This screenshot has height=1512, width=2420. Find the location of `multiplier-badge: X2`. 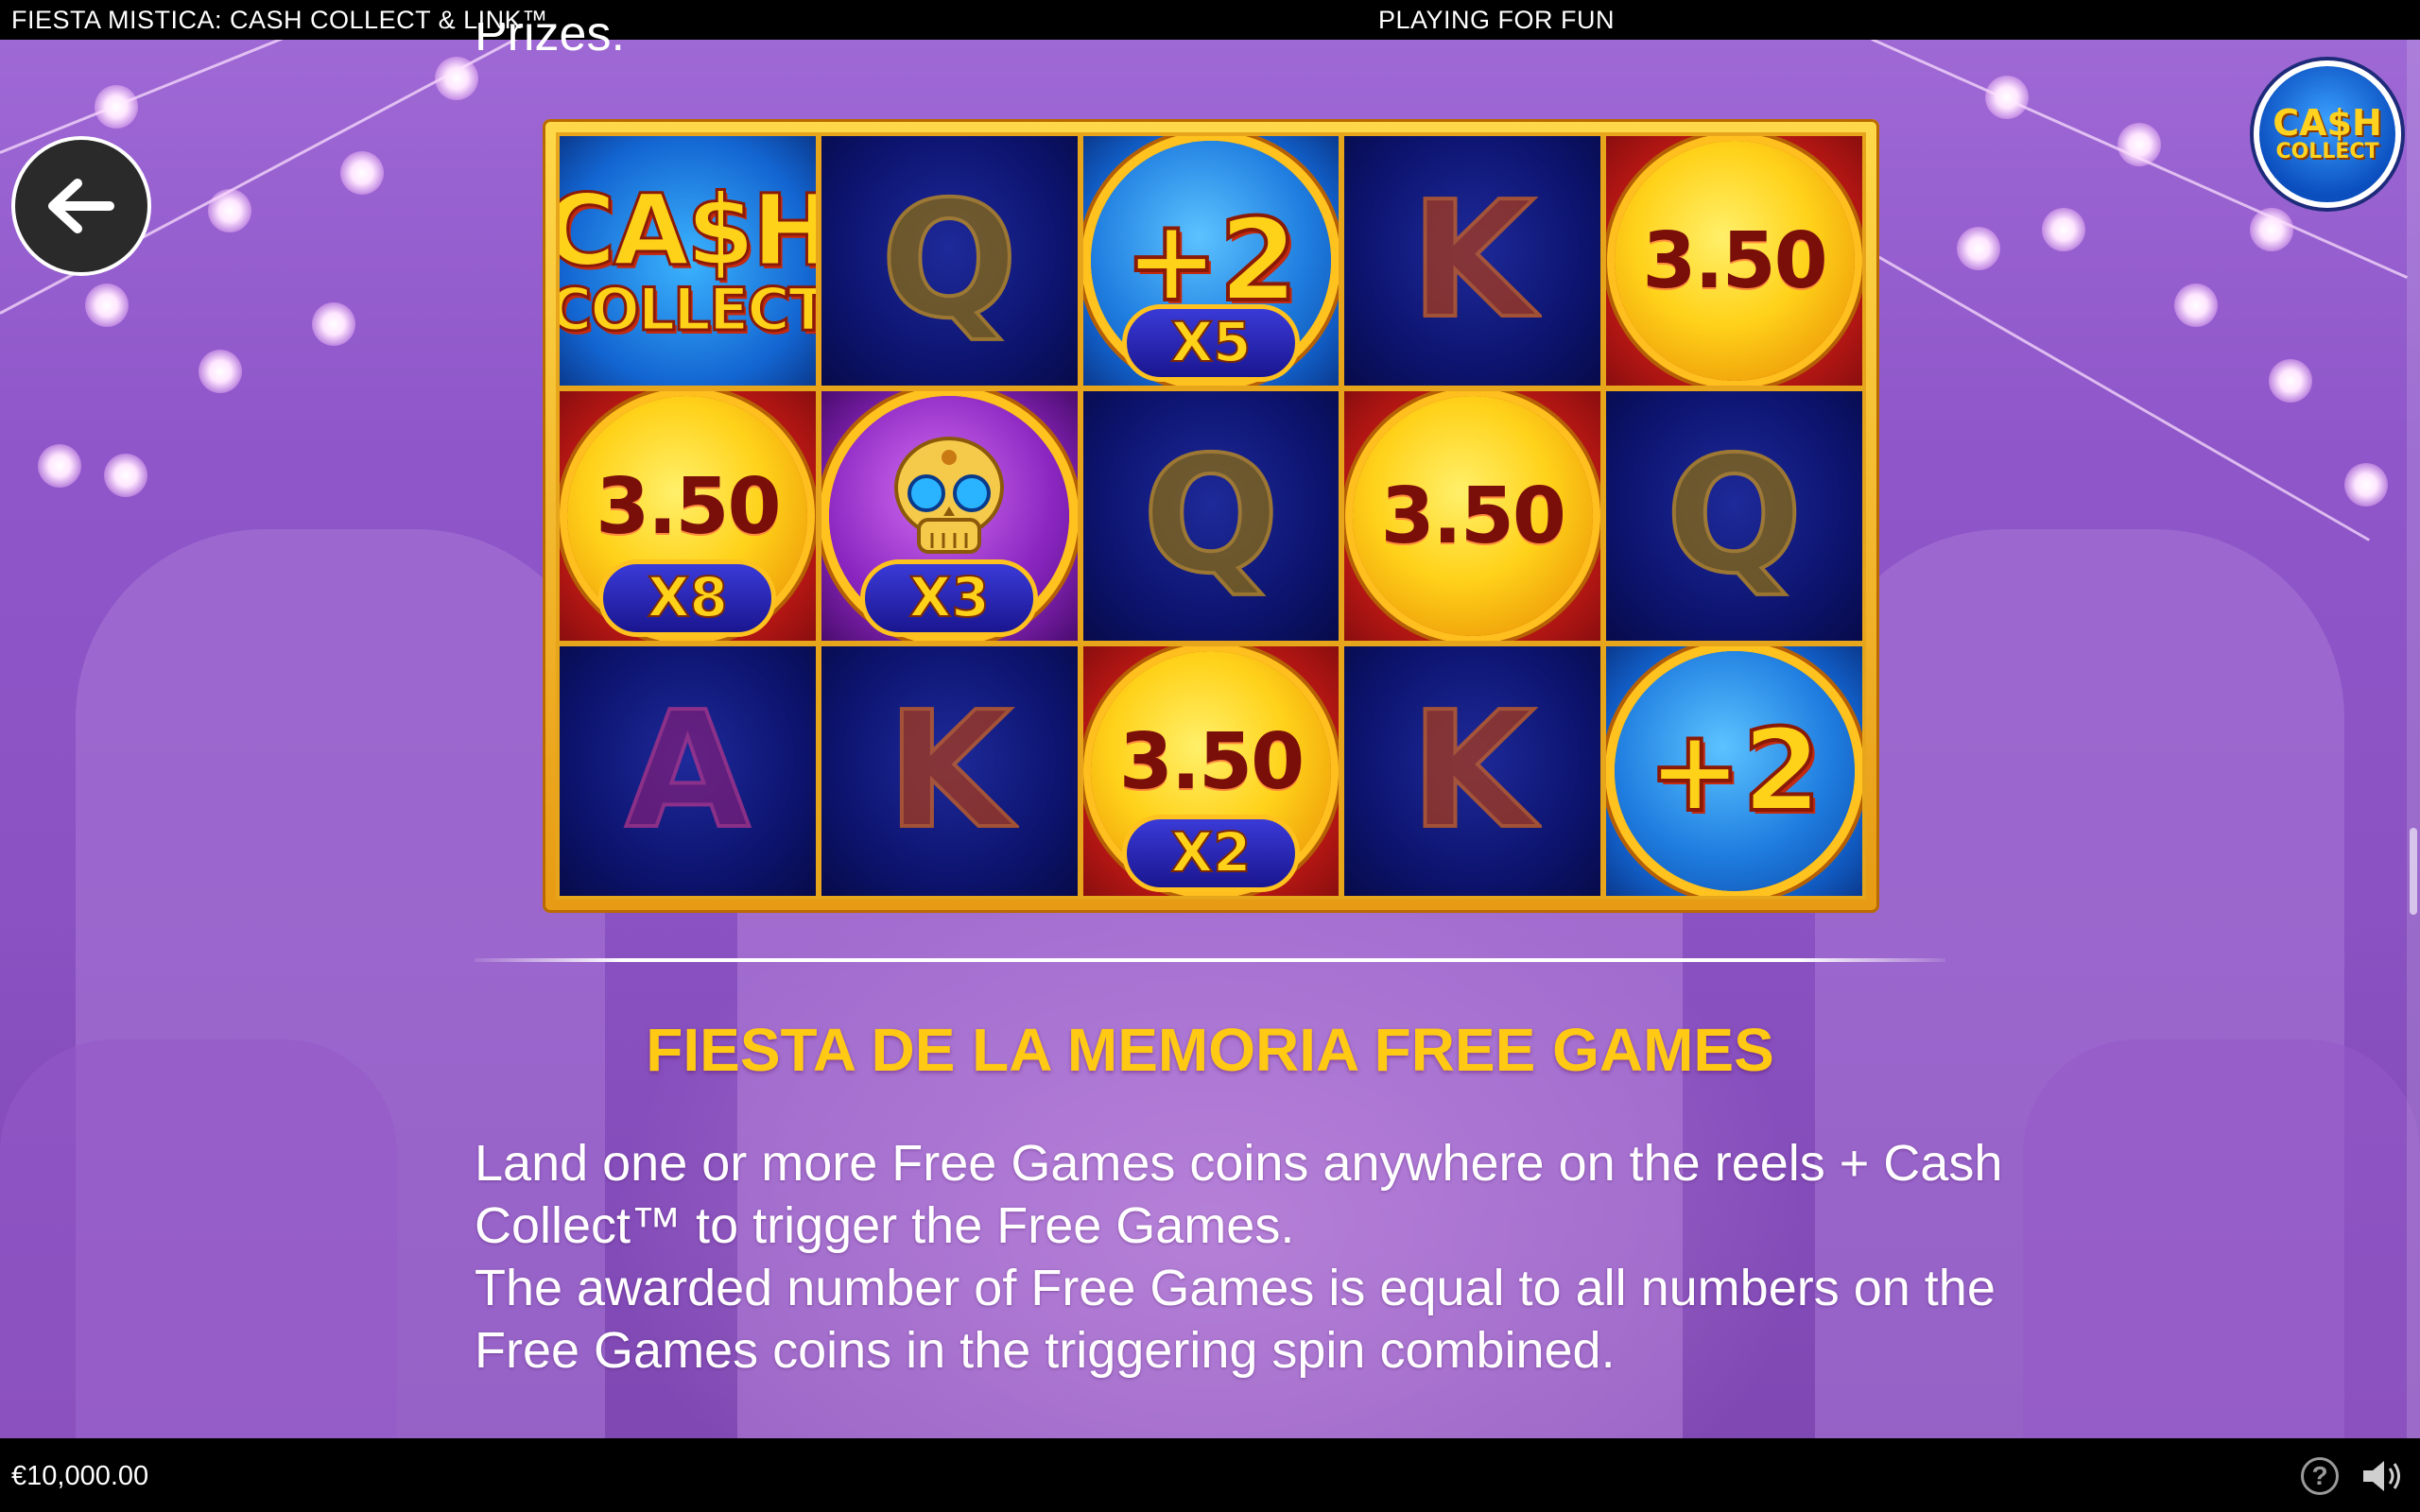

multiplier-badge: X2 is located at coordinates (1210, 853).